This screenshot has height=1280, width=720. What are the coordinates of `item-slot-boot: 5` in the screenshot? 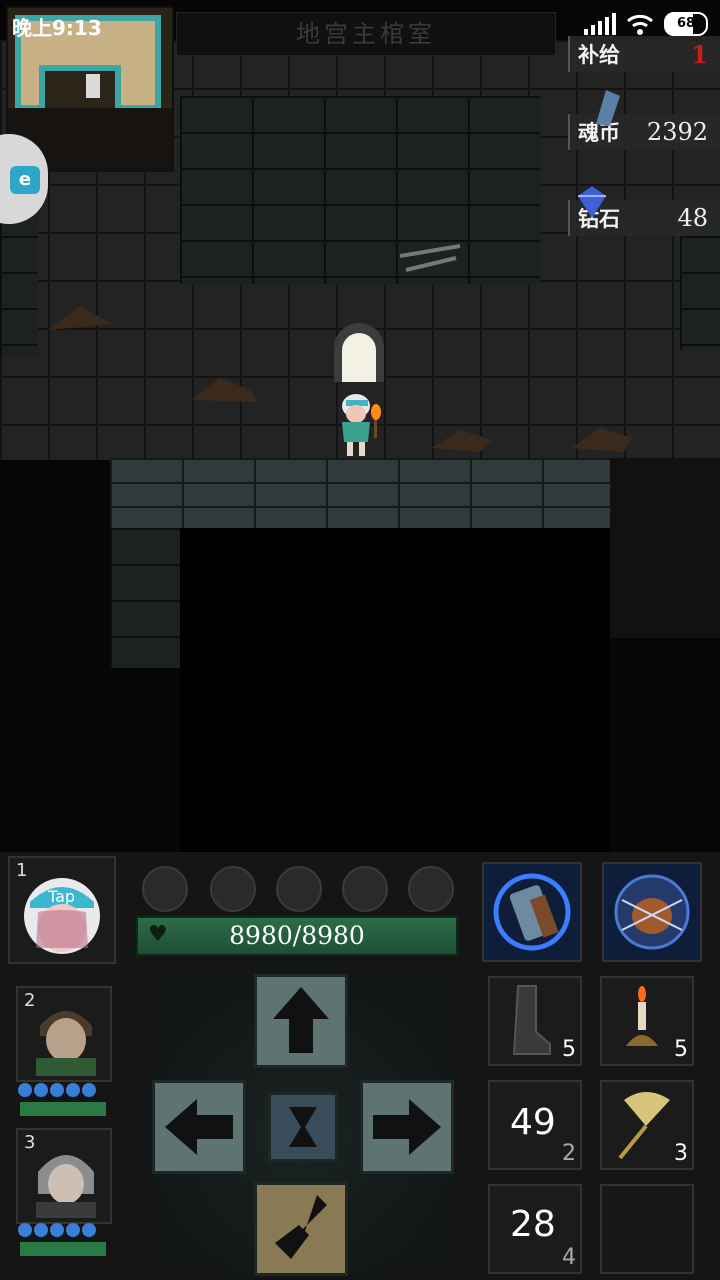 It's located at (535, 1021).